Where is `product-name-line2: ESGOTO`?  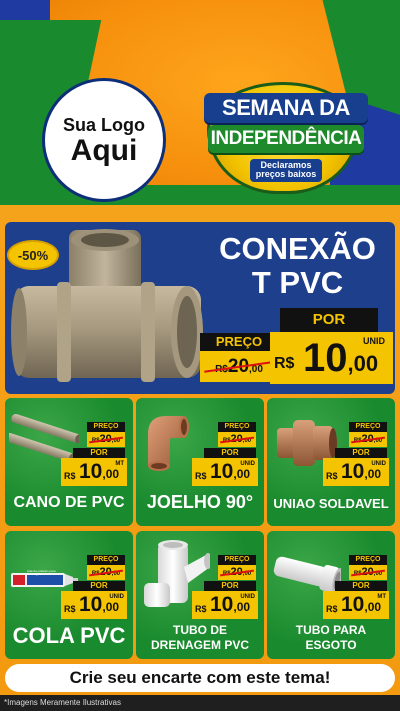
product-name-line2: ESGOTO is located at coordinates (331, 645).